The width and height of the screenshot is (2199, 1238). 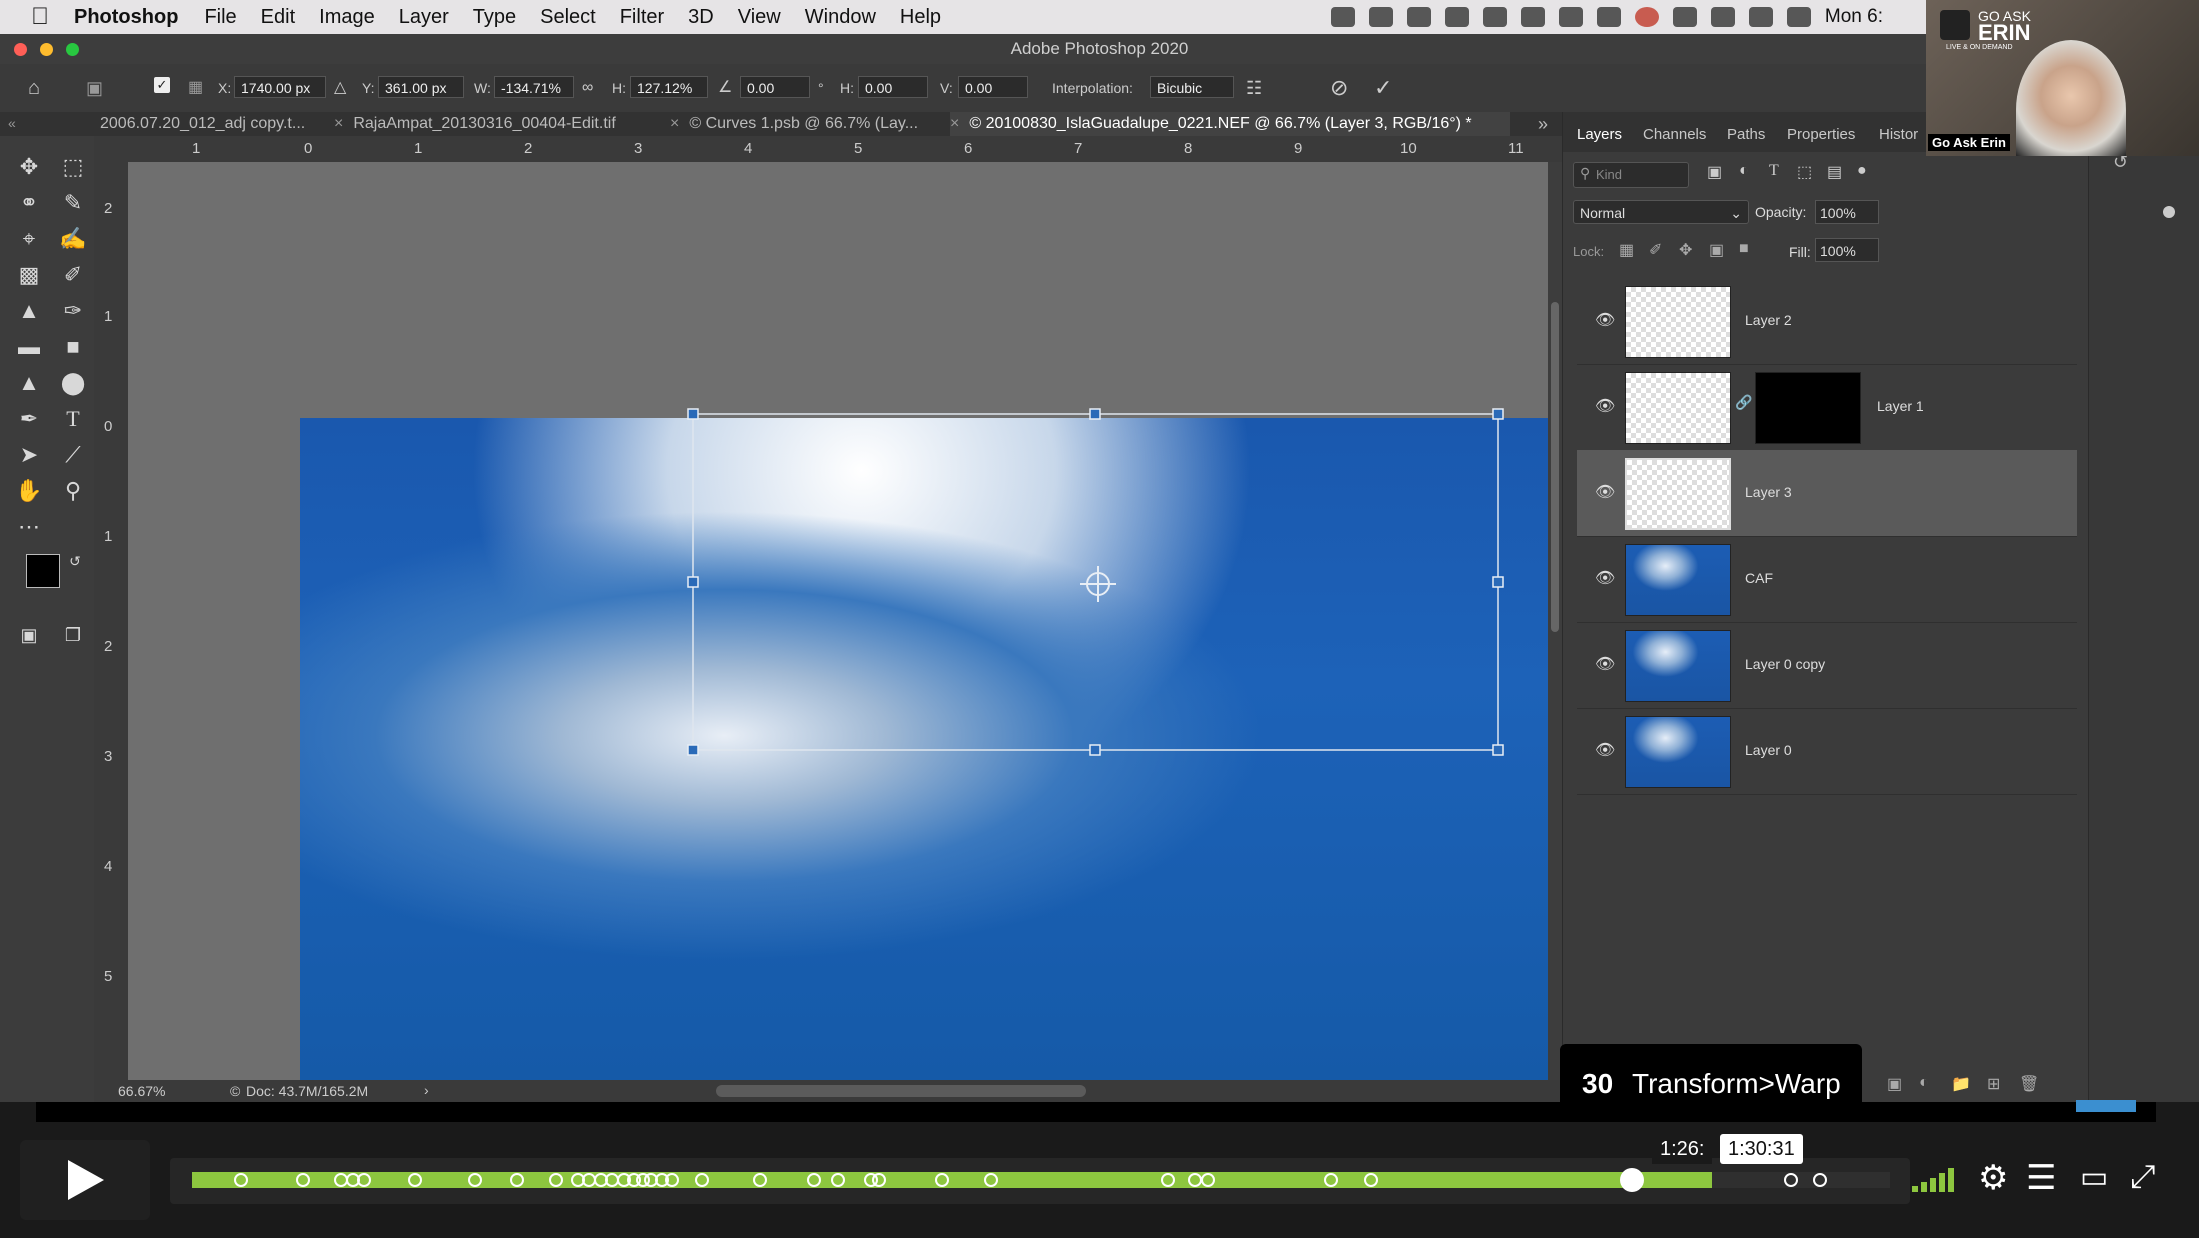 What do you see at coordinates (280, 87) in the screenshot?
I see `x-field: 1740.00 px` at bounding box center [280, 87].